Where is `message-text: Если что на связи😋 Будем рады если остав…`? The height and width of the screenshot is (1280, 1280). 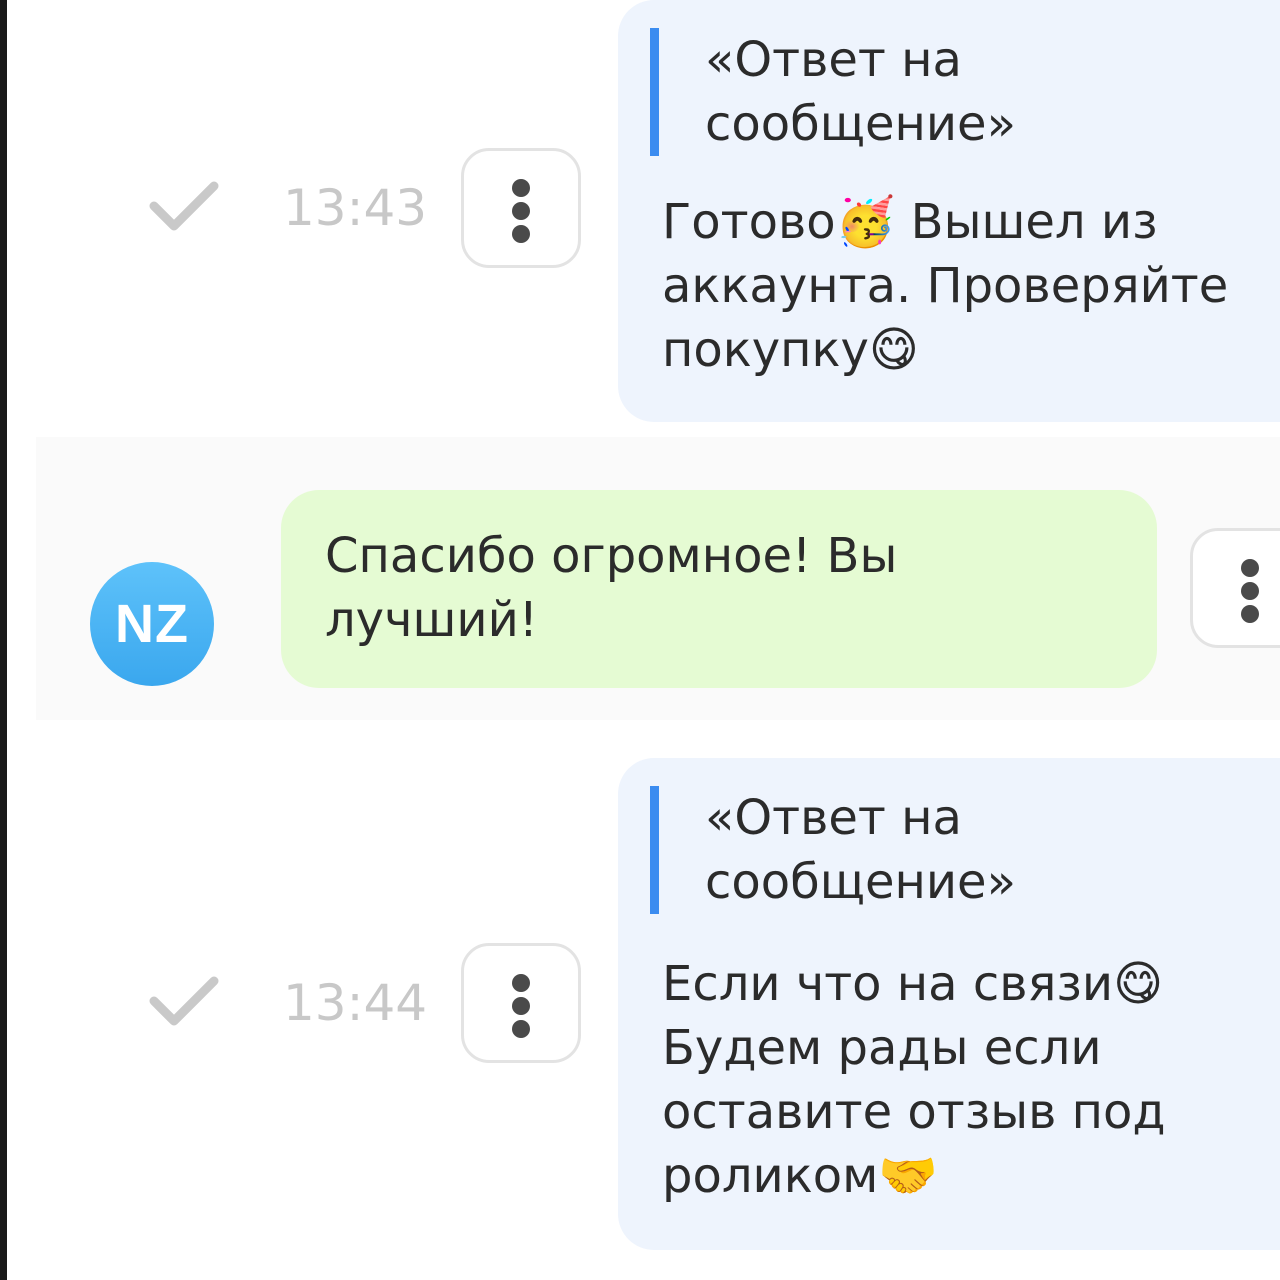
message-text: Если что на связи😋 Будем рады если остав… is located at coordinates (914, 1080).